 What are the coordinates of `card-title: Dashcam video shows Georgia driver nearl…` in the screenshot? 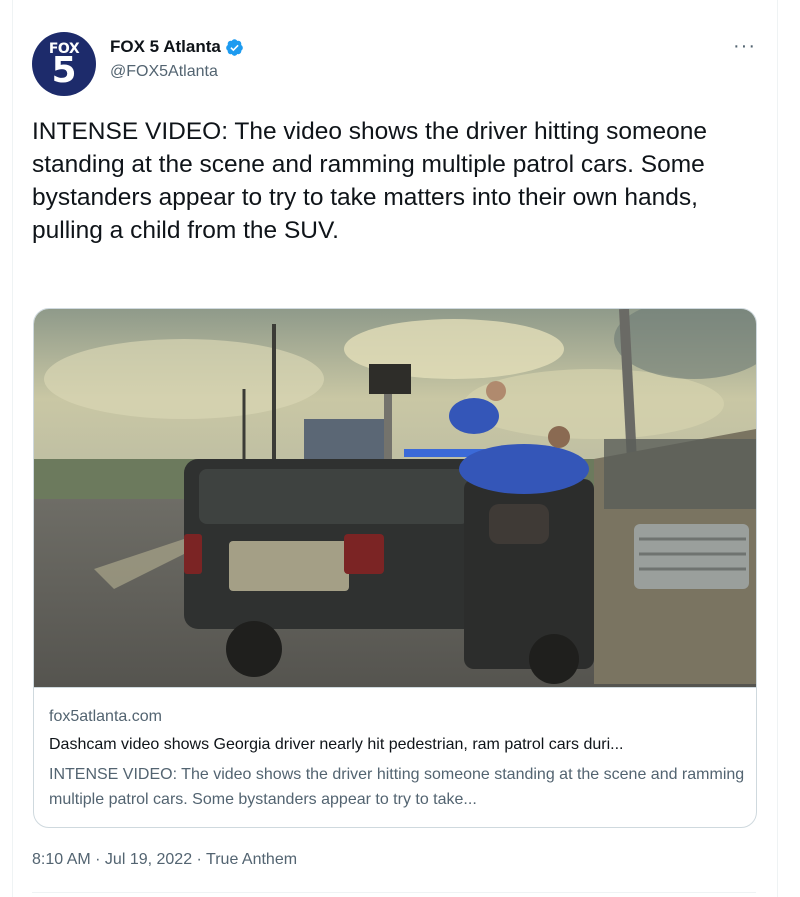 It's located at (336, 744).